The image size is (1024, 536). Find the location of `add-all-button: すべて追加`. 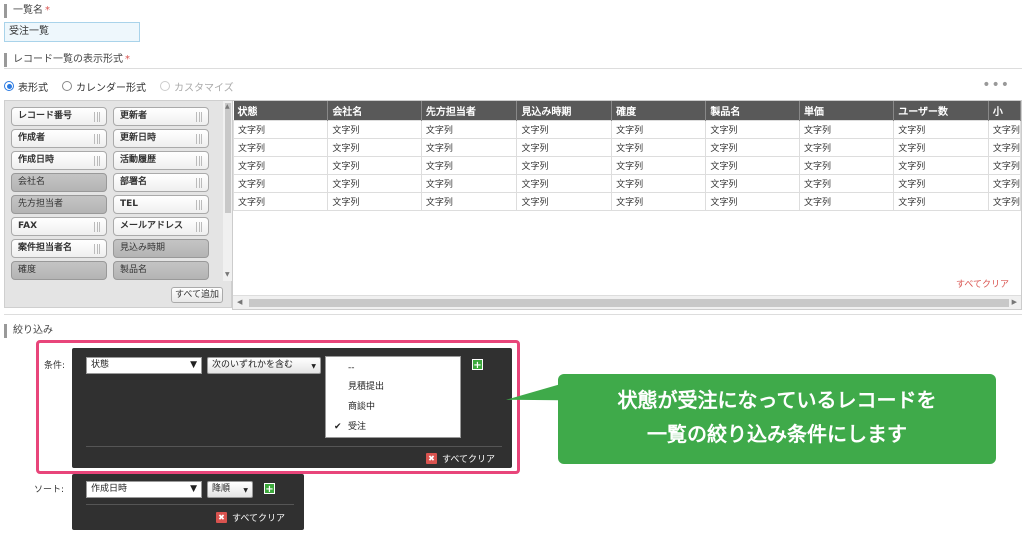

add-all-button: すべて追加 is located at coordinates (197, 295).